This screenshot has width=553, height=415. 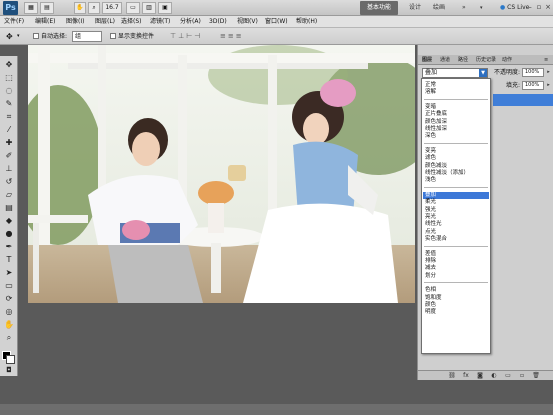 What do you see at coordinates (87, 36) in the screenshot?
I see `auto-select-target-select: 组` at bounding box center [87, 36].